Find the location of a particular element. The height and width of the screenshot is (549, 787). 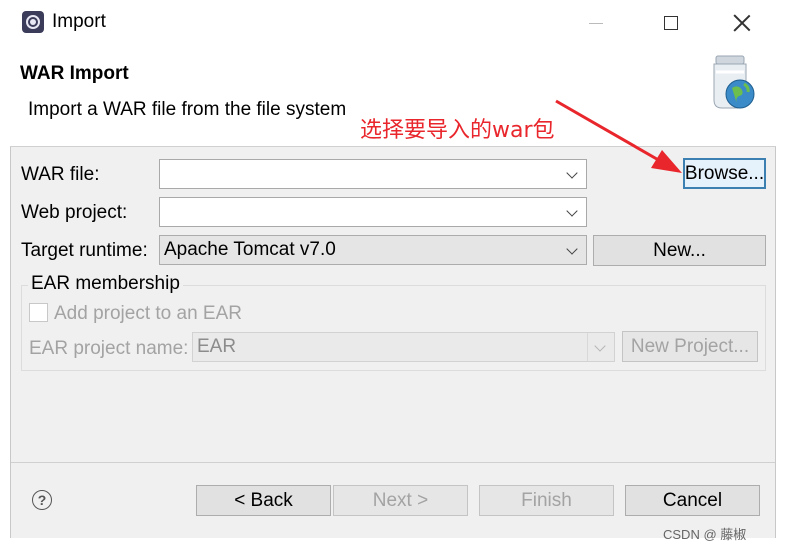

watermark: CSDN @ 藤椒 is located at coordinates (705, 534).